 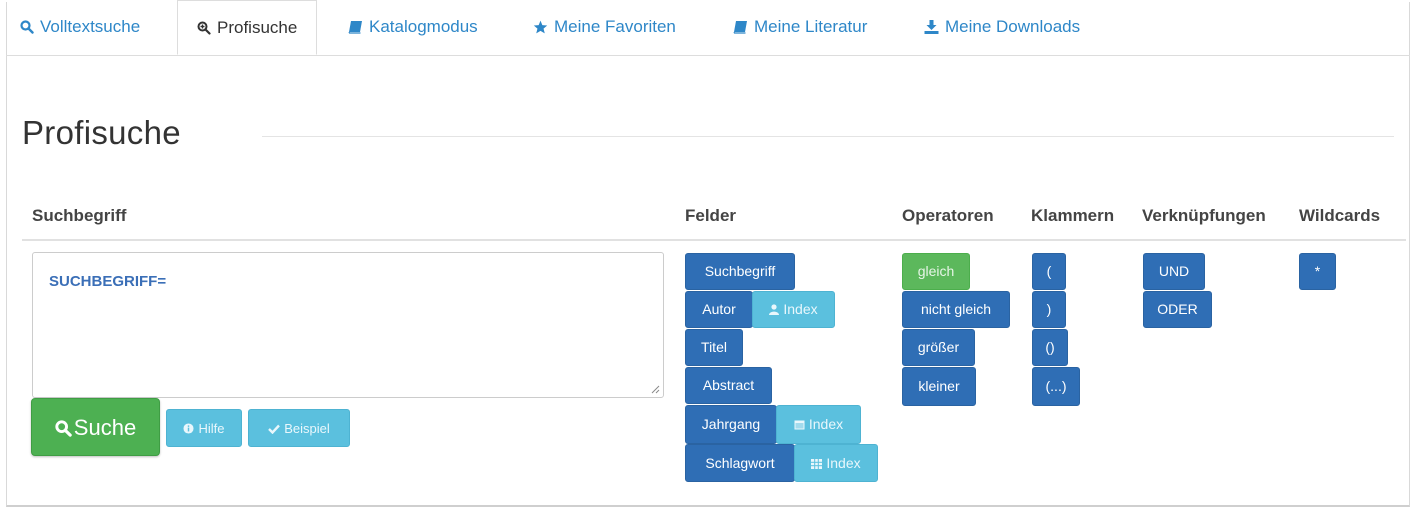 What do you see at coordinates (1340, 215) in the screenshot?
I see `column-header-wildcards: Wildcards` at bounding box center [1340, 215].